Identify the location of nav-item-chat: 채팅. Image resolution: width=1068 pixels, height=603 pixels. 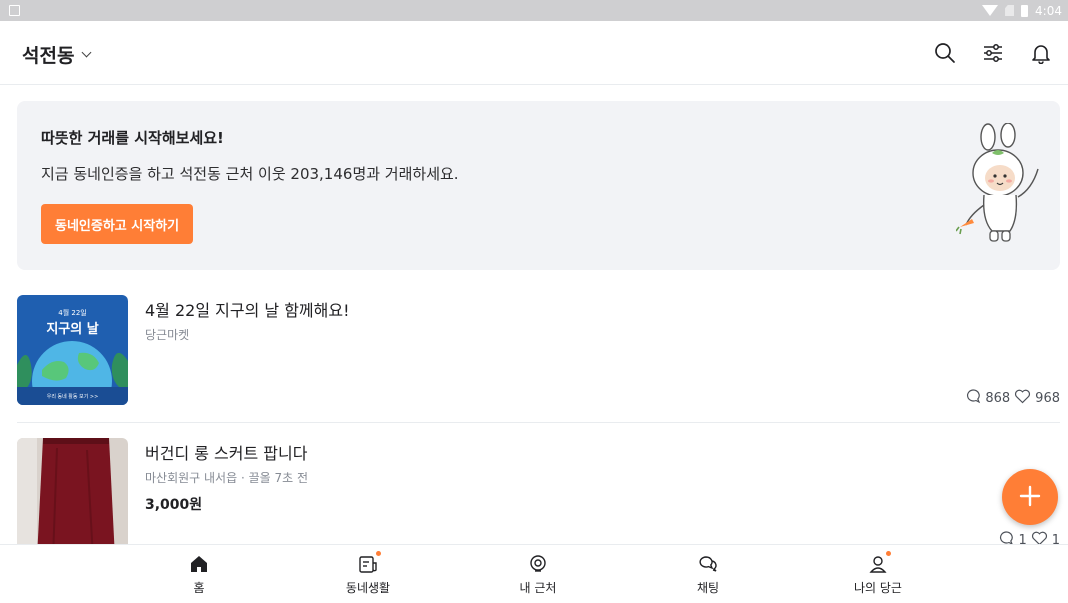
(708, 574).